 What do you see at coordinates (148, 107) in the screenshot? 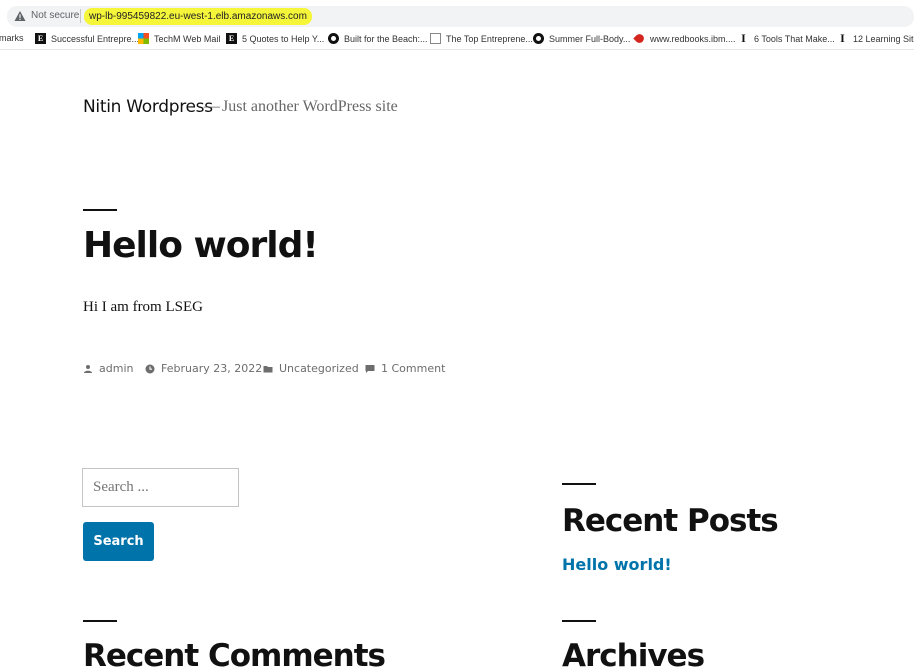
I see `site-title-link: Nitin Wordpress` at bounding box center [148, 107].